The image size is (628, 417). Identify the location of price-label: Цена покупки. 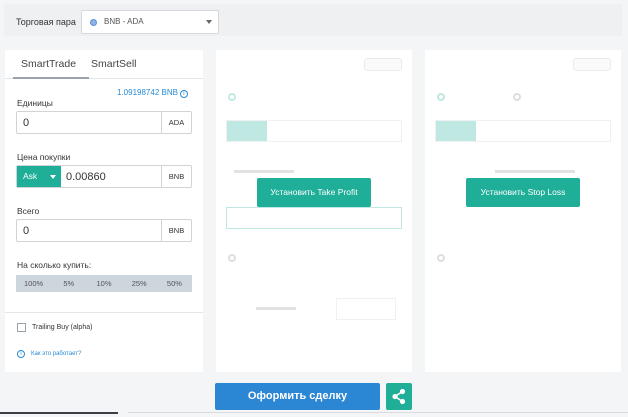
(44, 157).